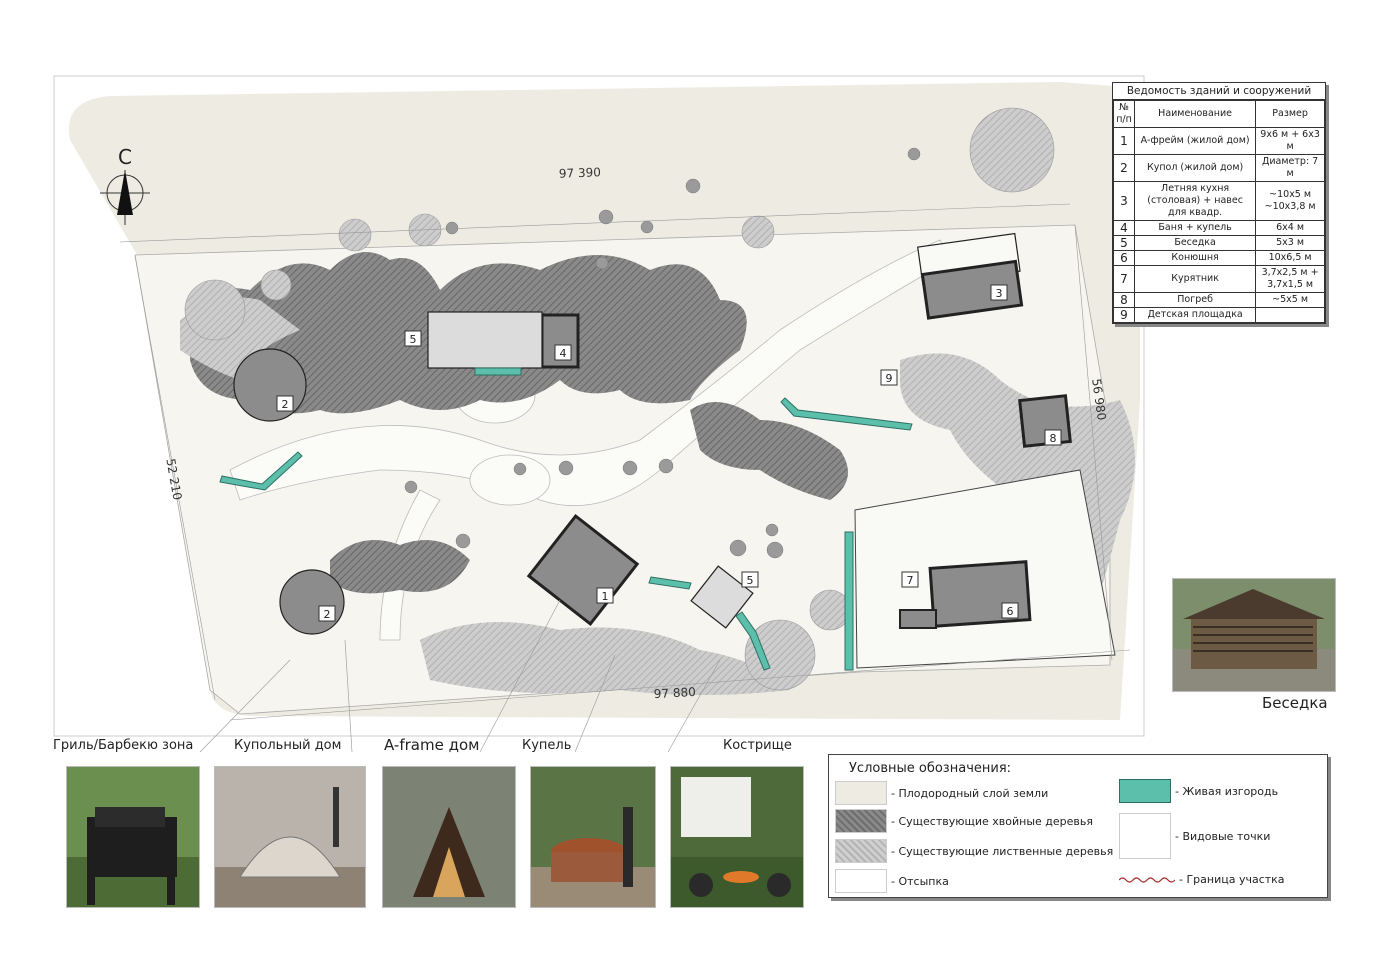 This screenshot has height=980, width=1386. Describe the element at coordinates (918, 619) in the screenshot. I see `building-coop` at that location.